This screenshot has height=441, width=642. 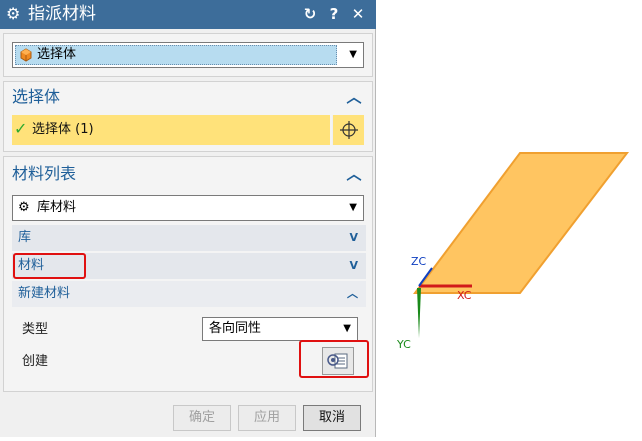 I want to click on create-material-icon, so click(x=337, y=361).